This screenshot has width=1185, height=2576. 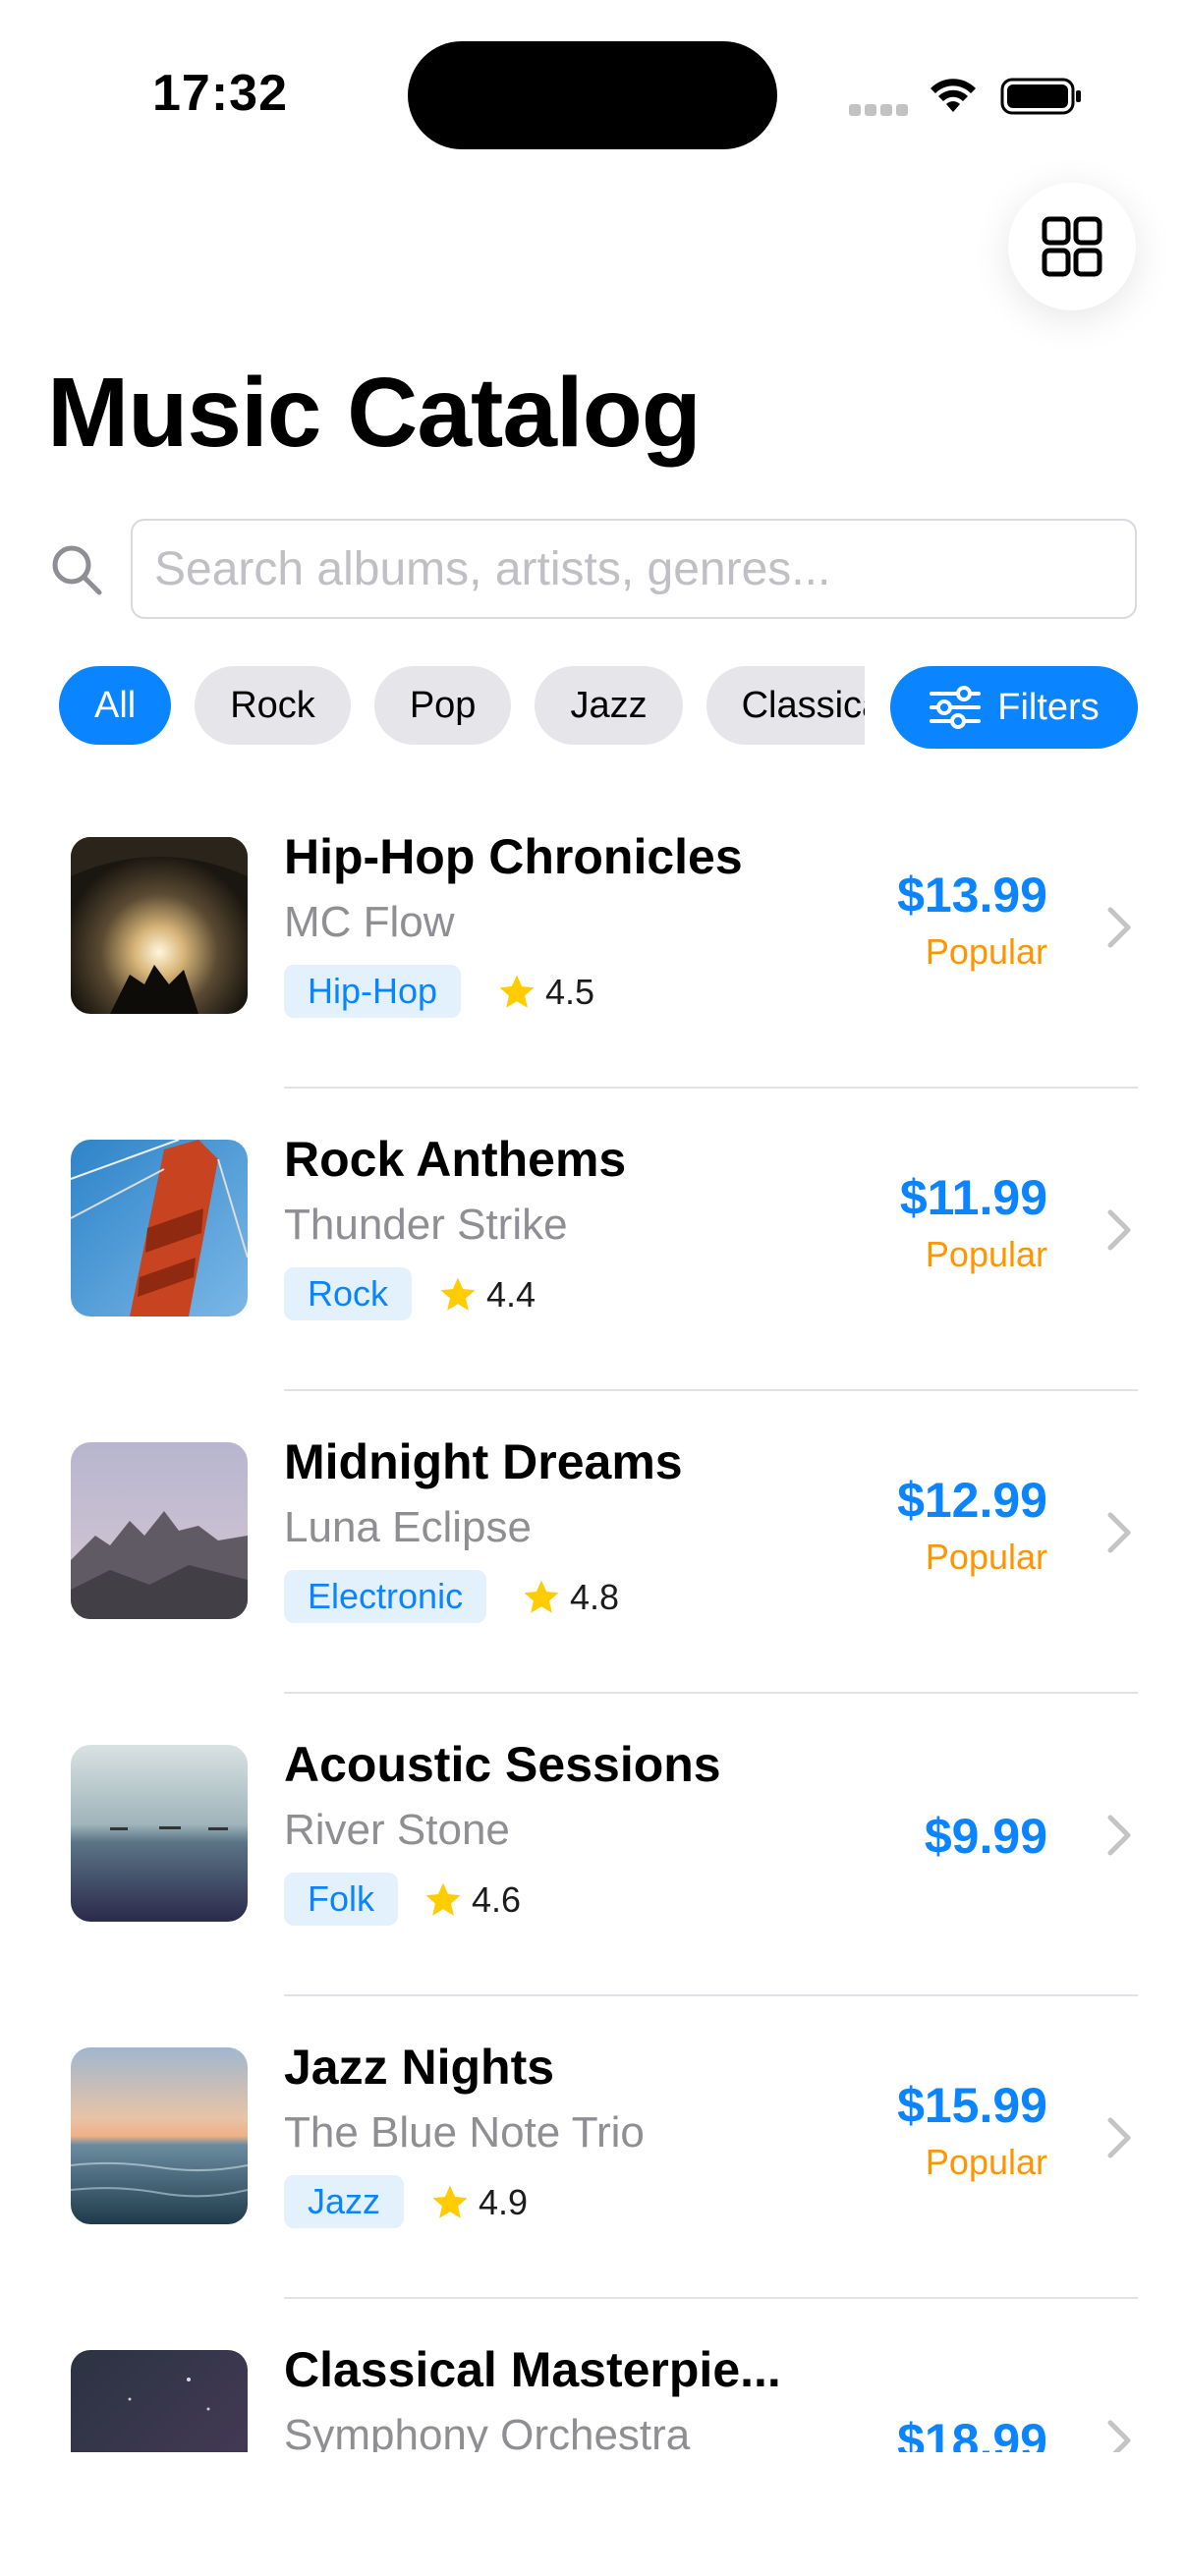 What do you see at coordinates (1041, 96) in the screenshot?
I see `battery-icon` at bounding box center [1041, 96].